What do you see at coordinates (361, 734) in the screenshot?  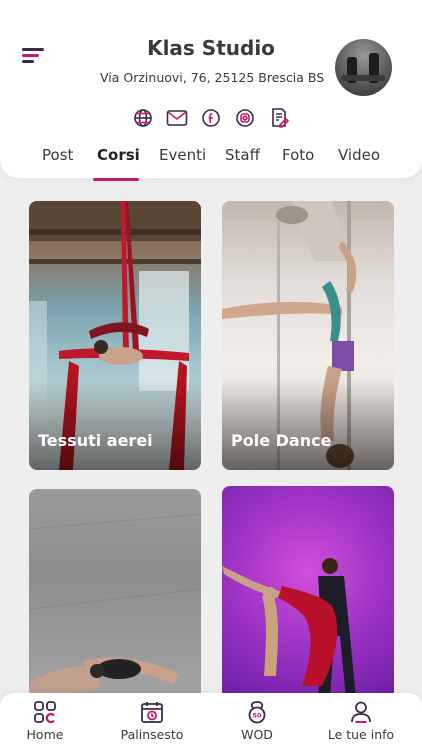 I see `nav-label: Le tue info` at bounding box center [361, 734].